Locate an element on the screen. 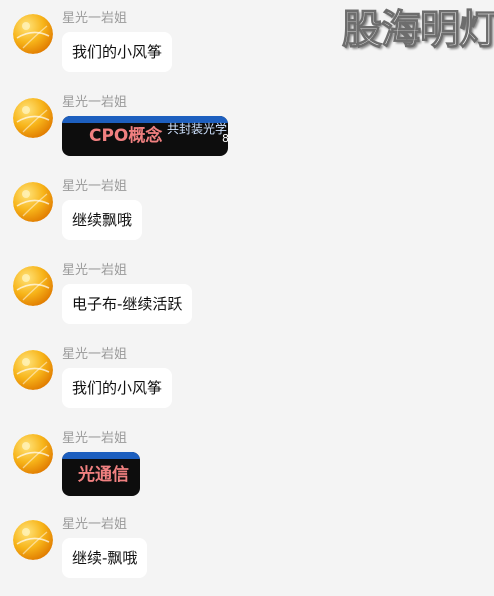  message-bubble: 电子布-继续活跃 is located at coordinates (127, 304).